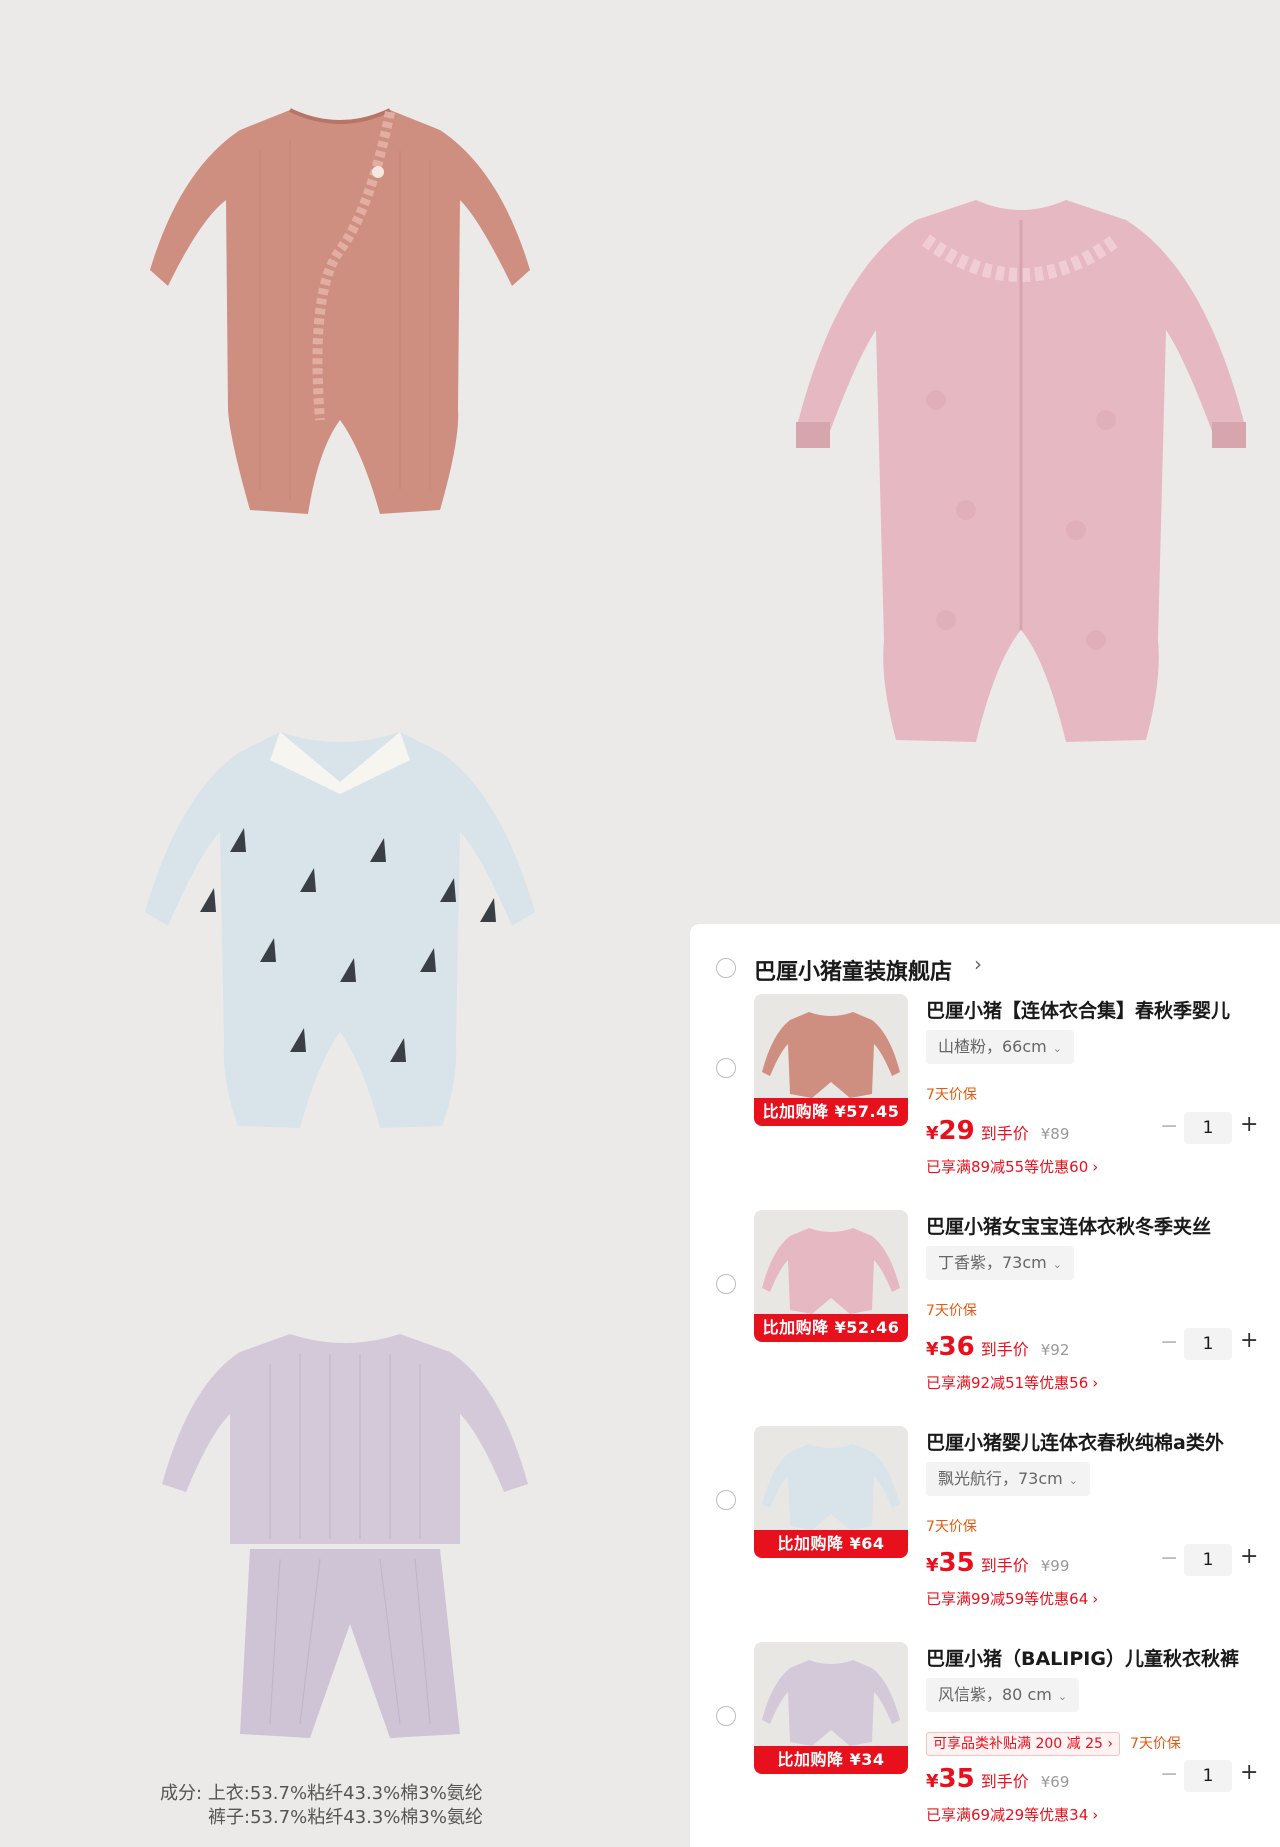 The image size is (1280, 1847). Describe the element at coordinates (1021, 465) in the screenshot. I see `photo-lilac-romper` at that location.